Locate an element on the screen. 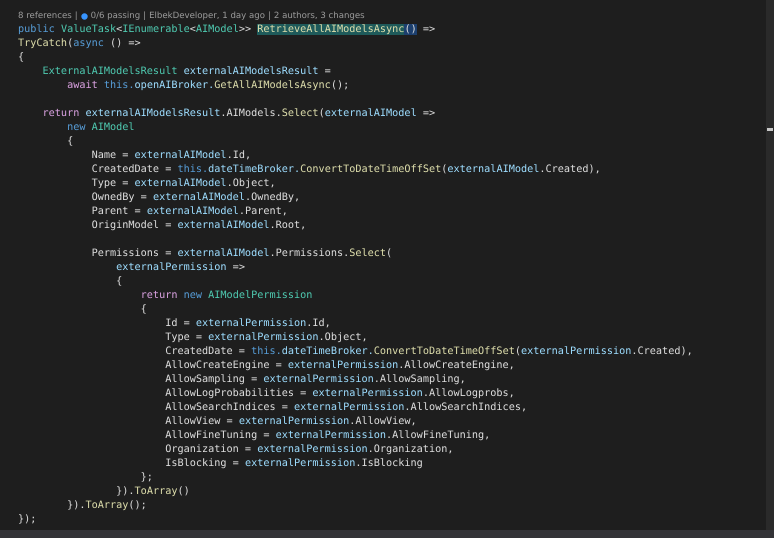 The height and width of the screenshot is (538, 774). codelens-link: 0/6 passing is located at coordinates (110, 16).